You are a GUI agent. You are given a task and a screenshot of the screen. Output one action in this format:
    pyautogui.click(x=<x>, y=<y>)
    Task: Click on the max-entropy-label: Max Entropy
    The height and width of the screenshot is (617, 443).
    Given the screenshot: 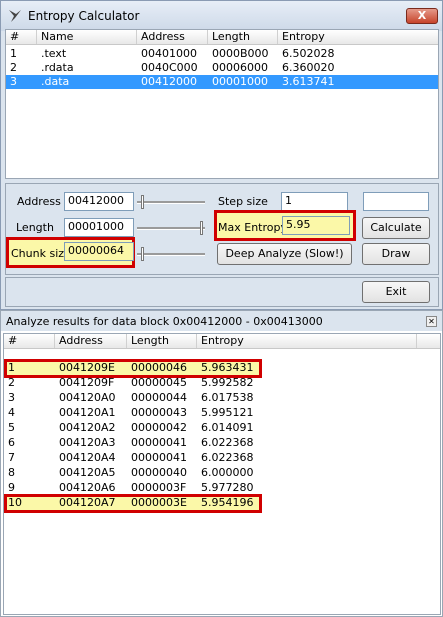 What is the action you would take?
    pyautogui.click(x=252, y=227)
    